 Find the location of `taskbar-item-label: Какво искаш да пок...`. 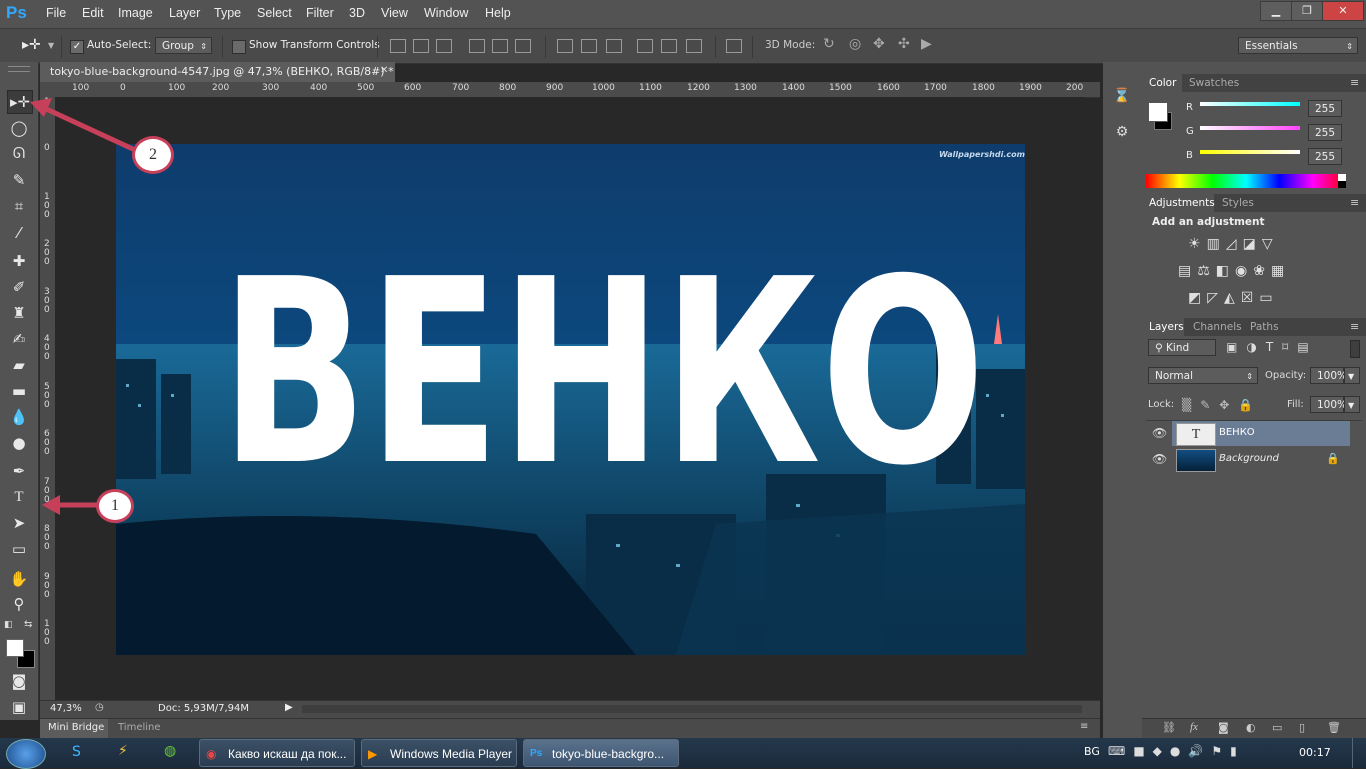

taskbar-item-label: Какво искаш да пок... is located at coordinates (287, 754).